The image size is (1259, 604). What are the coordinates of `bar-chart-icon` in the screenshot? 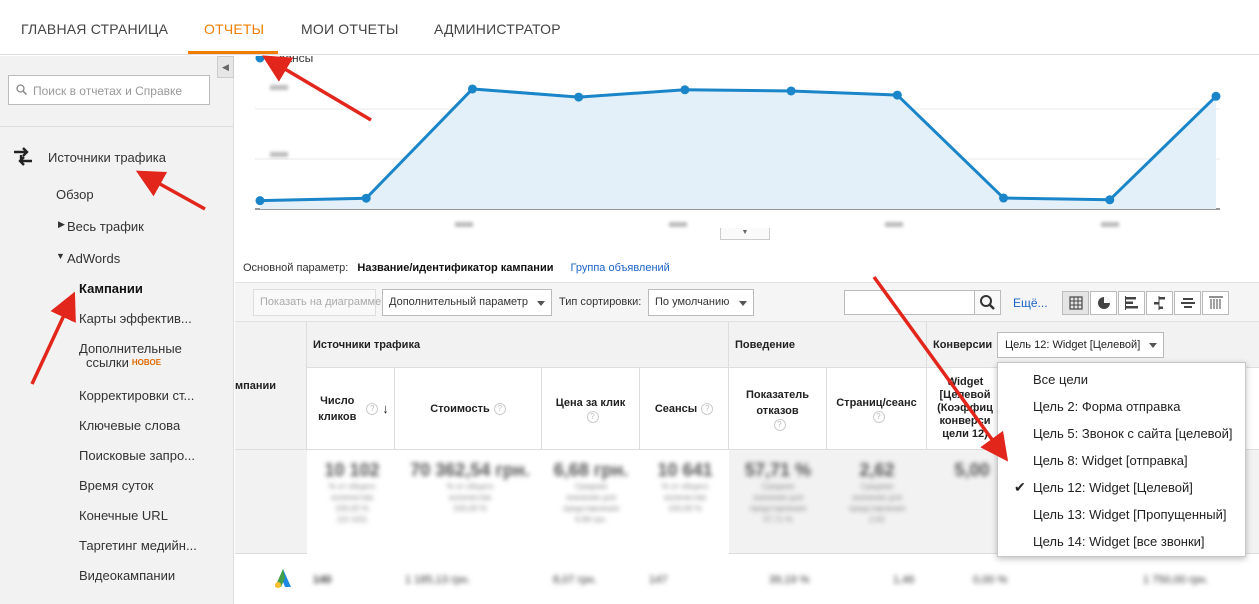 It's located at (1131, 303).